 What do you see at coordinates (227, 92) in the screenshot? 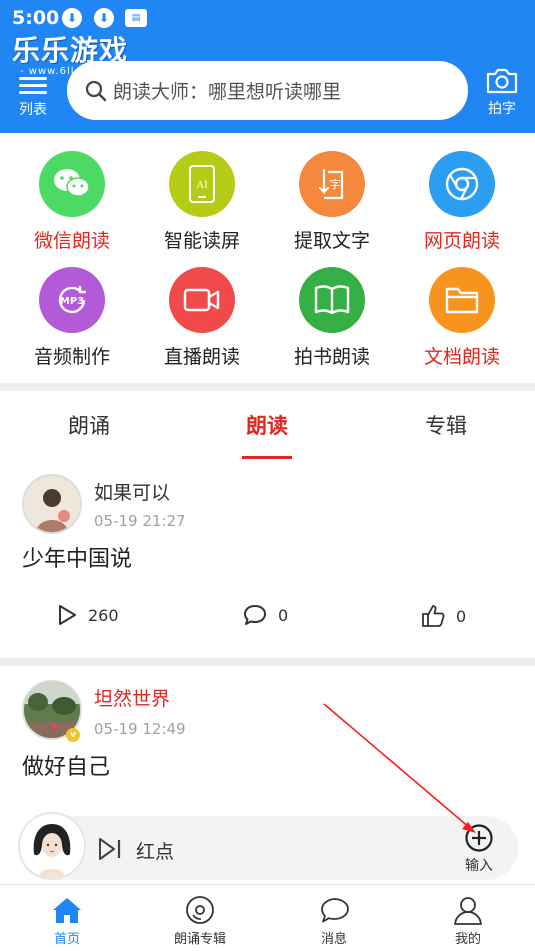
I see `search-placeholder: 朗读大师：哪里想听读哪里` at bounding box center [227, 92].